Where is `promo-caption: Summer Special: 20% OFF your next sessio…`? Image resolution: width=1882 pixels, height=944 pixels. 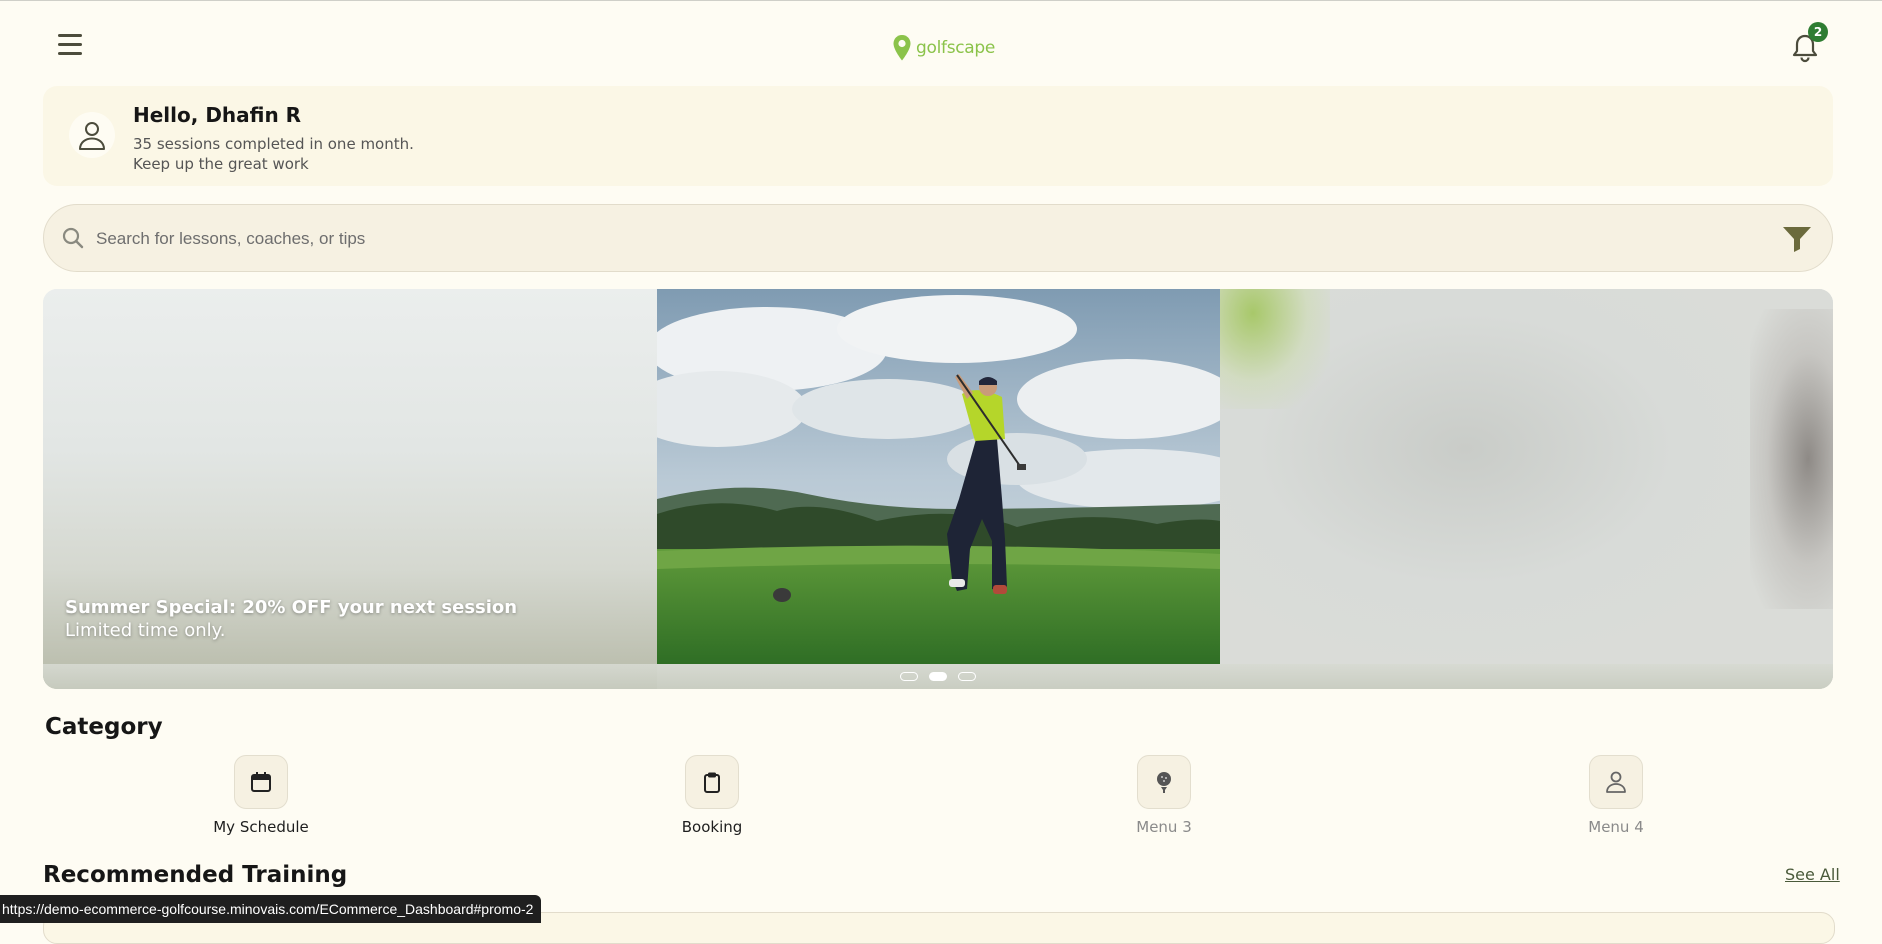
promo-caption: Summer Special: 20% OFF your next sessio… is located at coordinates (291, 619).